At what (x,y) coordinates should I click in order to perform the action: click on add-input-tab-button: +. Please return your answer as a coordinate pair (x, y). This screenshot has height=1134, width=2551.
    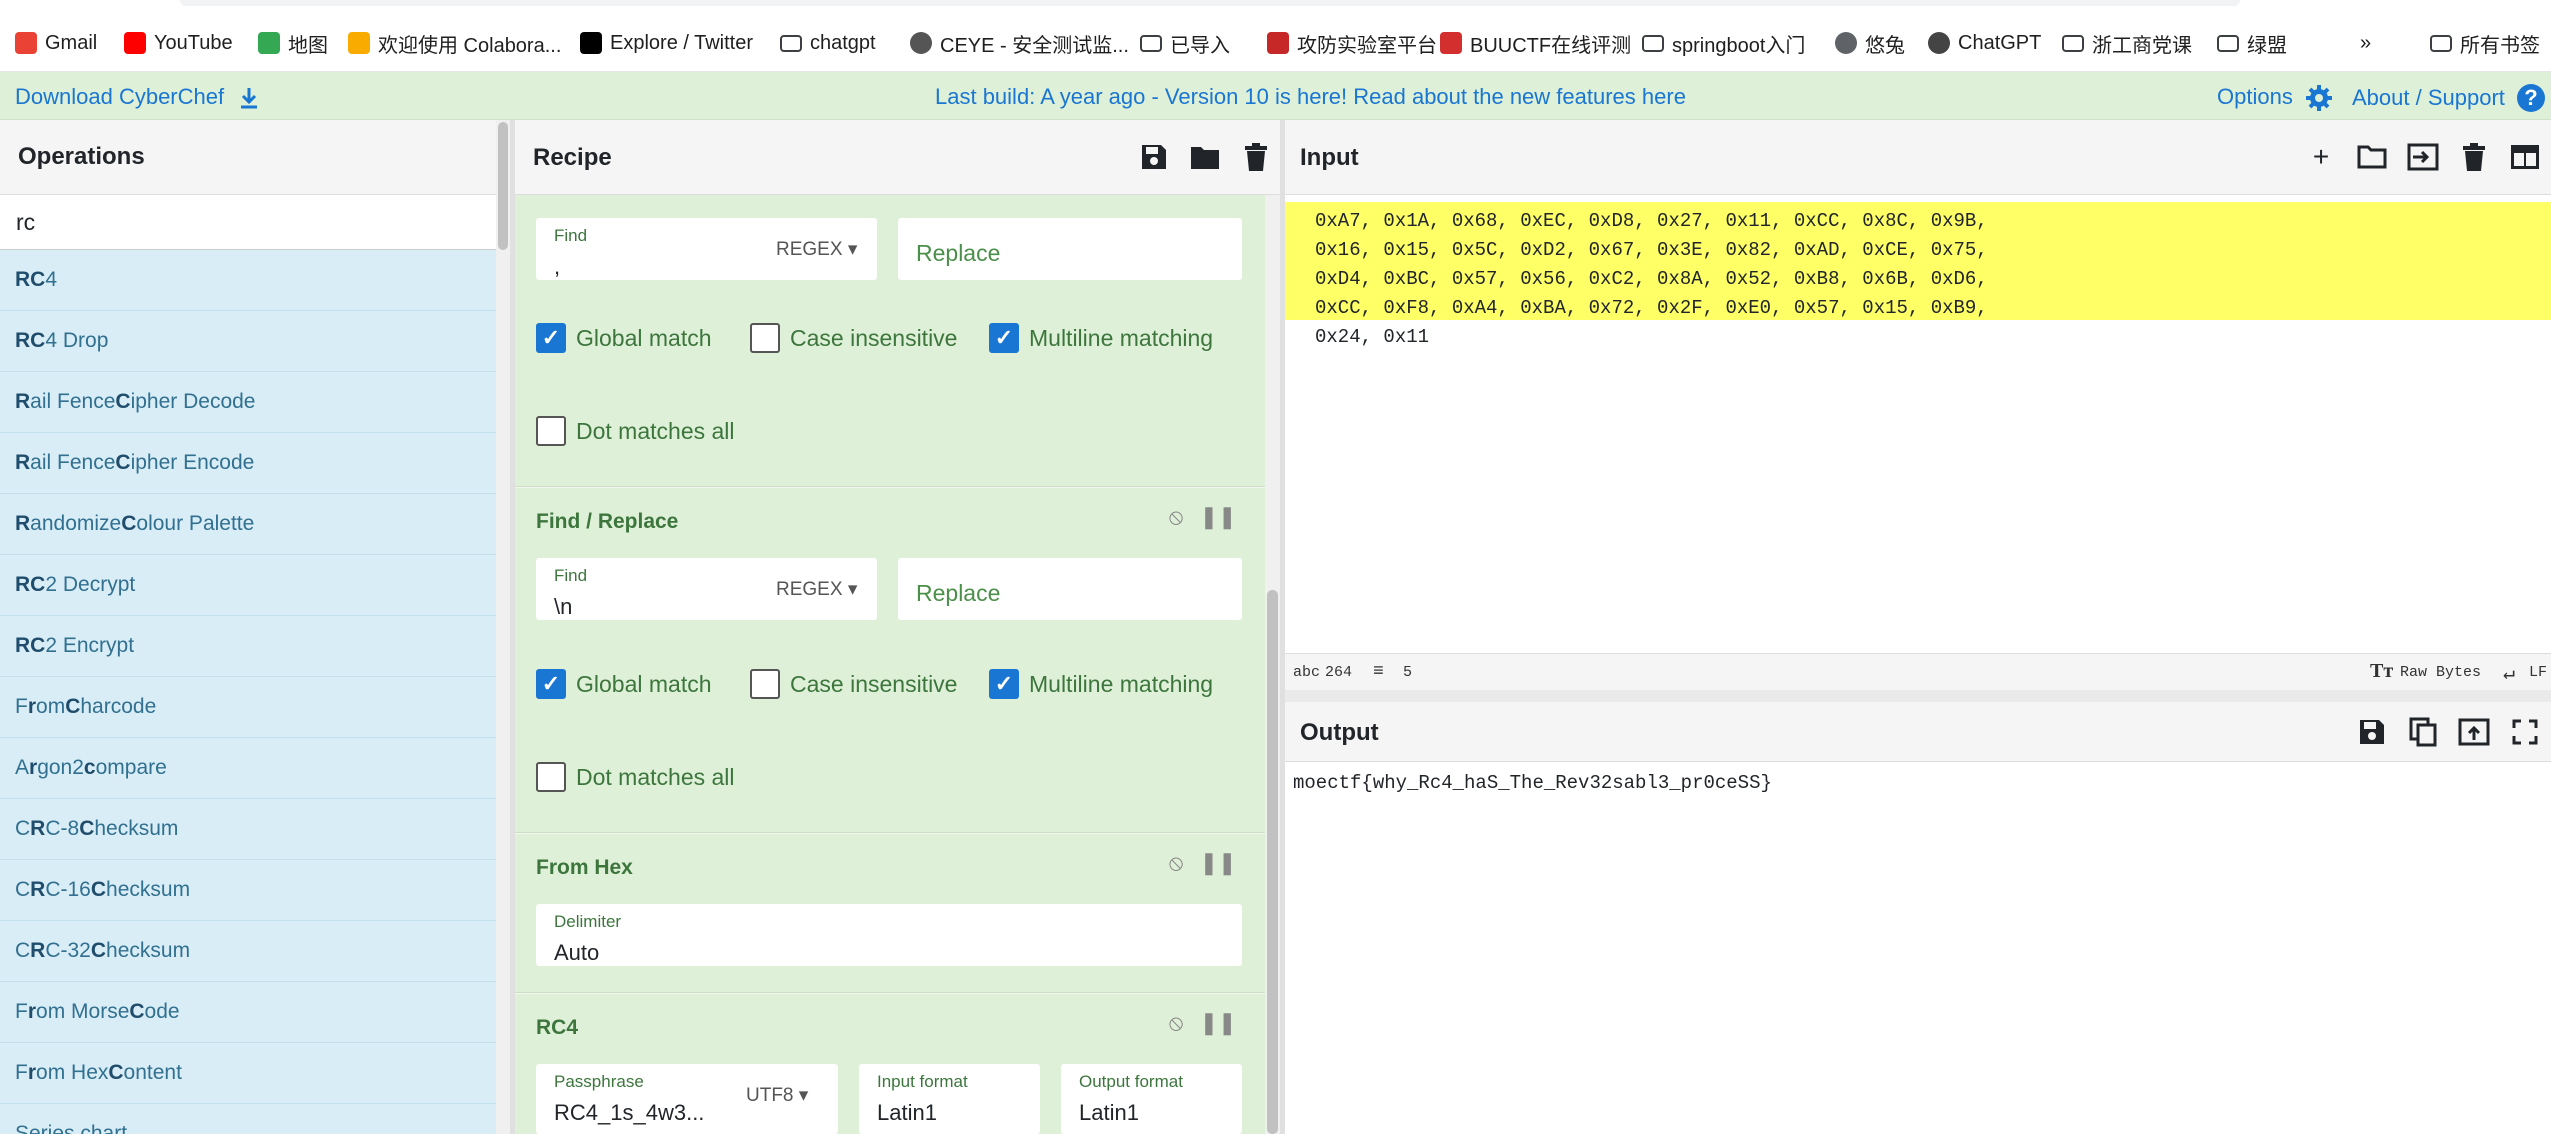
    Looking at the image, I should click on (2321, 157).